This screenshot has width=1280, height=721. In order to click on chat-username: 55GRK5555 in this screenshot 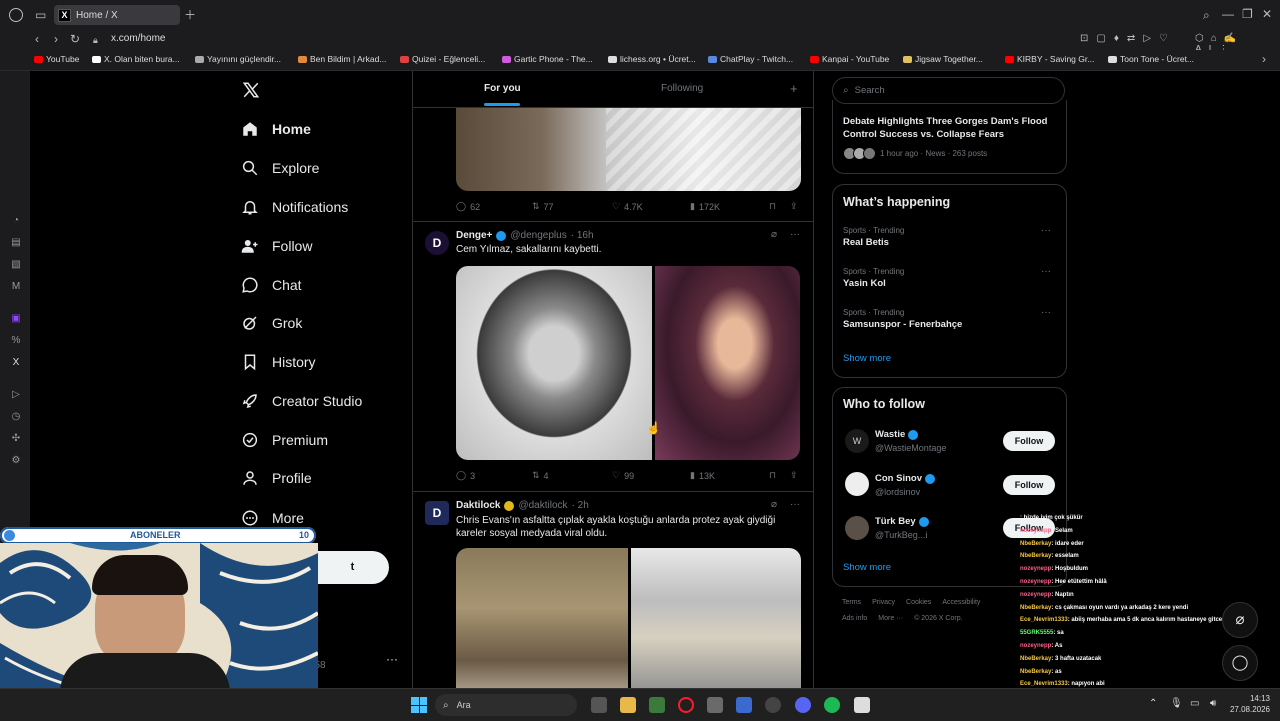, I will do `click(1036, 633)`.